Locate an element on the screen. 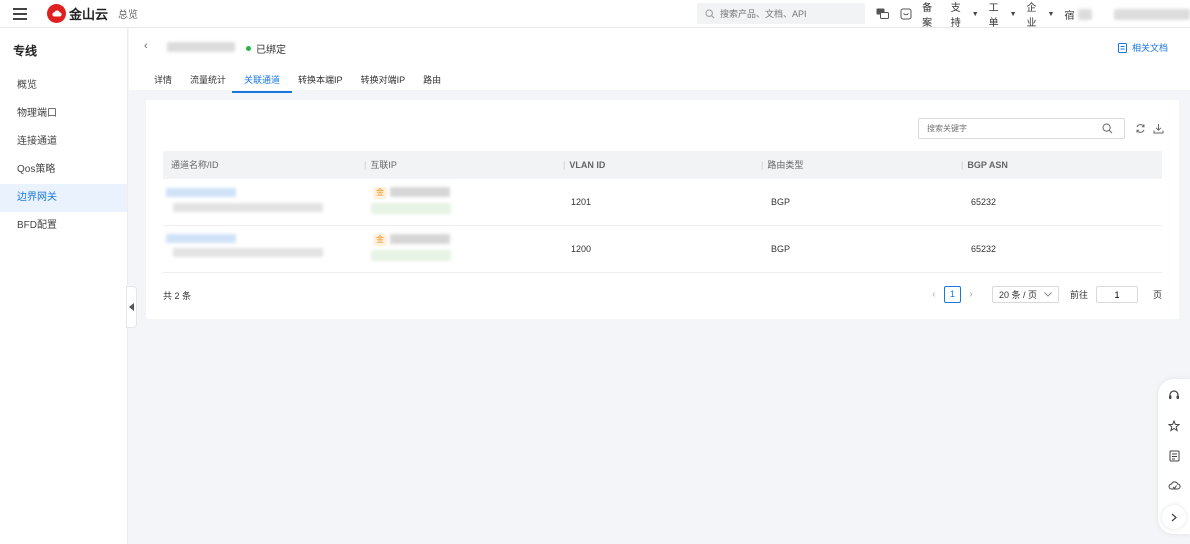 This screenshot has width=1190, height=544. table-row: 金 1201 BGP 65232 is located at coordinates (662, 202).